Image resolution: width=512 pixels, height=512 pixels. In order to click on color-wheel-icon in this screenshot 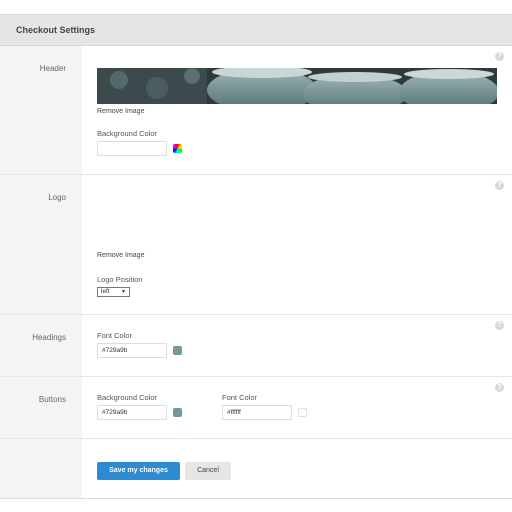, I will do `click(177, 148)`.